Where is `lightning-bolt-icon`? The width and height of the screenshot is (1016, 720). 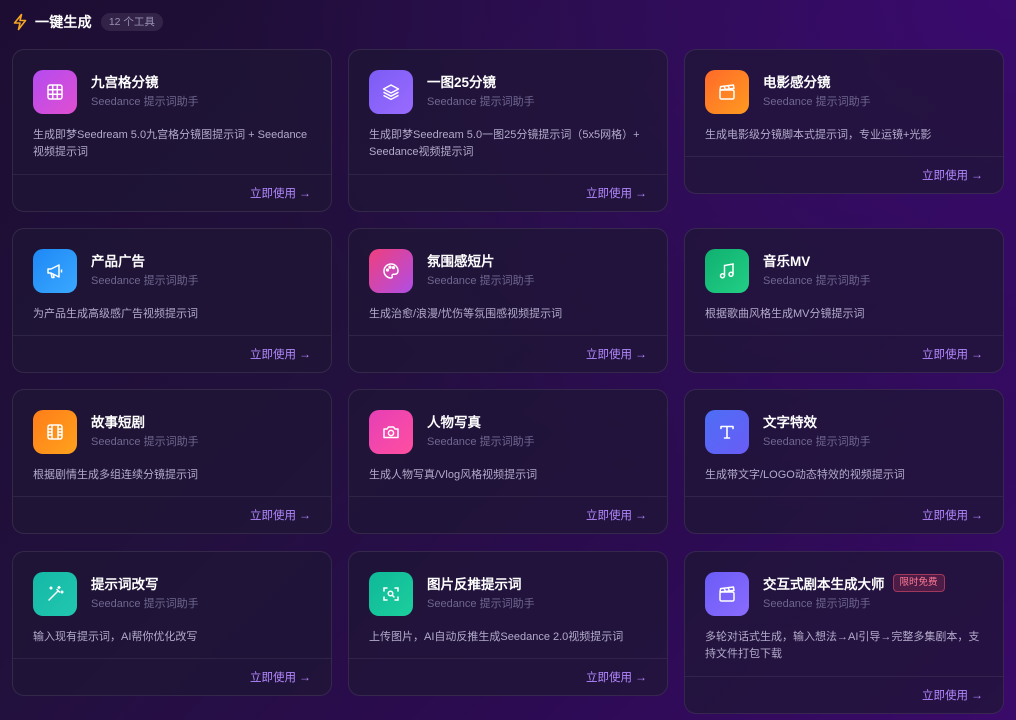
lightning-bolt-icon is located at coordinates (20, 22).